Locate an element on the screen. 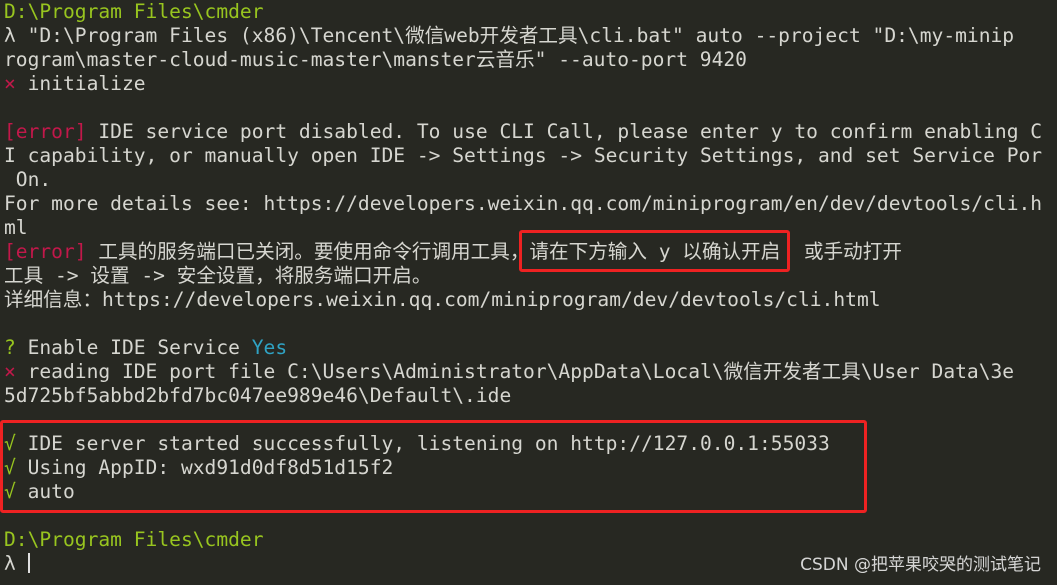 The width and height of the screenshot is (1057, 585). line-text: Enable IDE Service is located at coordinates (133, 347).